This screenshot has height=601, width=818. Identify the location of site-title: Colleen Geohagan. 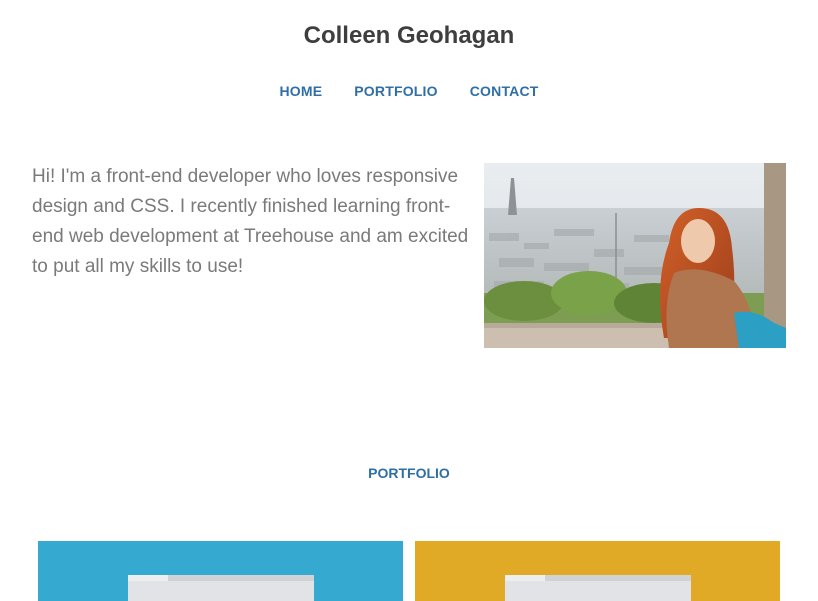
(409, 35).